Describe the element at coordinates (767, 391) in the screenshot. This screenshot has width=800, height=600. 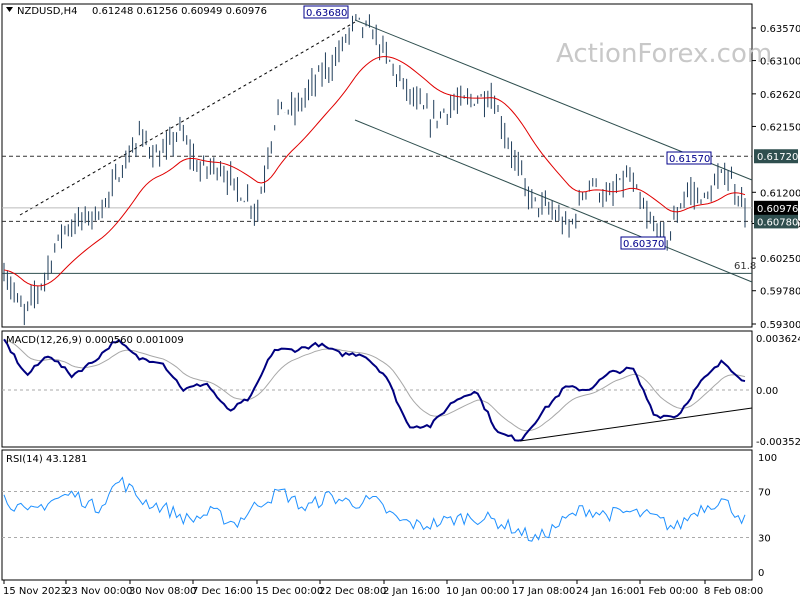
I see `y-tick-label: 0.00` at that location.